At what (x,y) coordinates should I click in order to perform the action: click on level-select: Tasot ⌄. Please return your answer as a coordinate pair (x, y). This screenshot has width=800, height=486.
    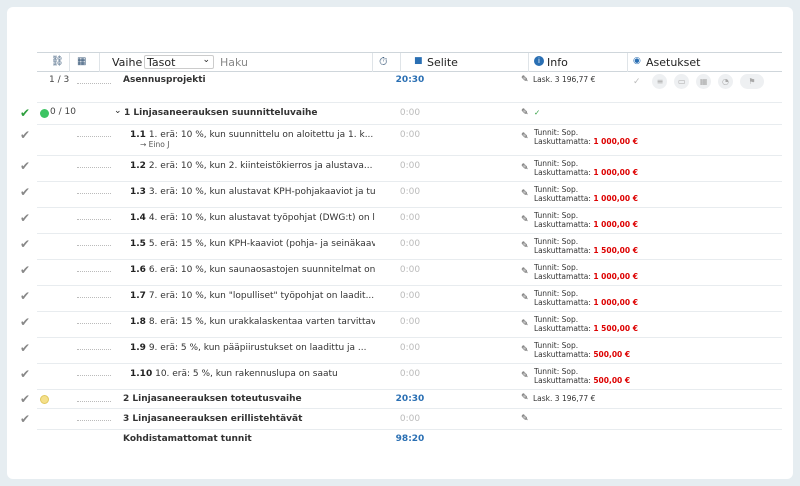
    Looking at the image, I should click on (179, 62).